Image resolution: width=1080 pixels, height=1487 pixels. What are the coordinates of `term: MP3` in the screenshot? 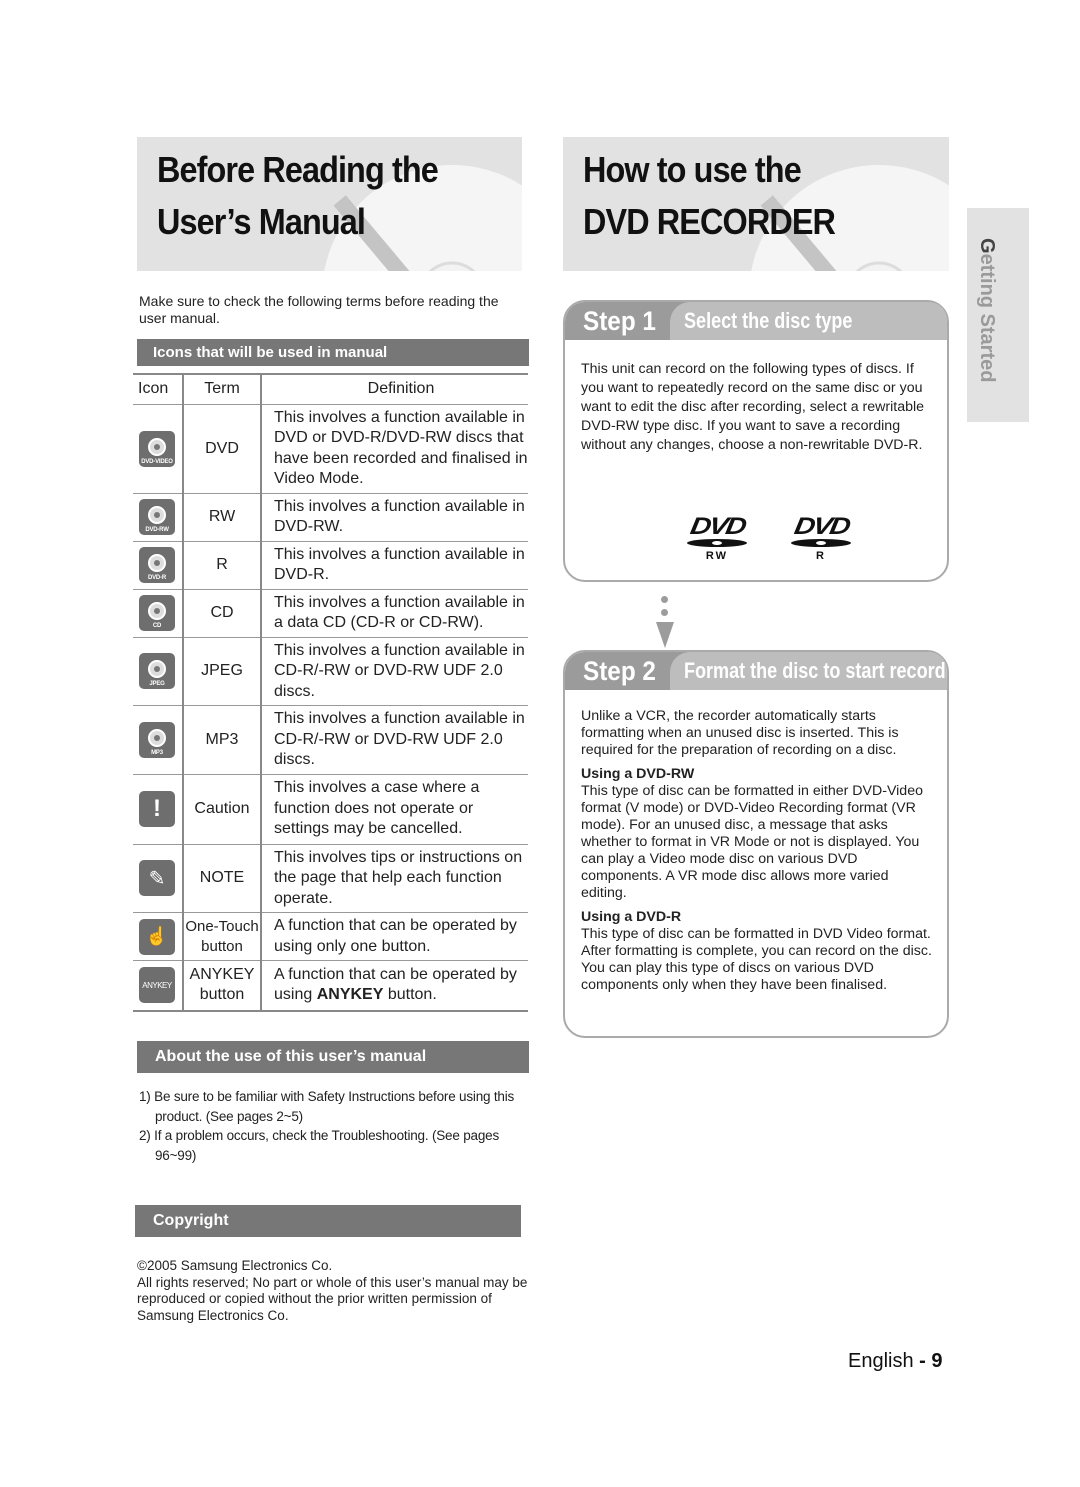 It's located at (222, 739).